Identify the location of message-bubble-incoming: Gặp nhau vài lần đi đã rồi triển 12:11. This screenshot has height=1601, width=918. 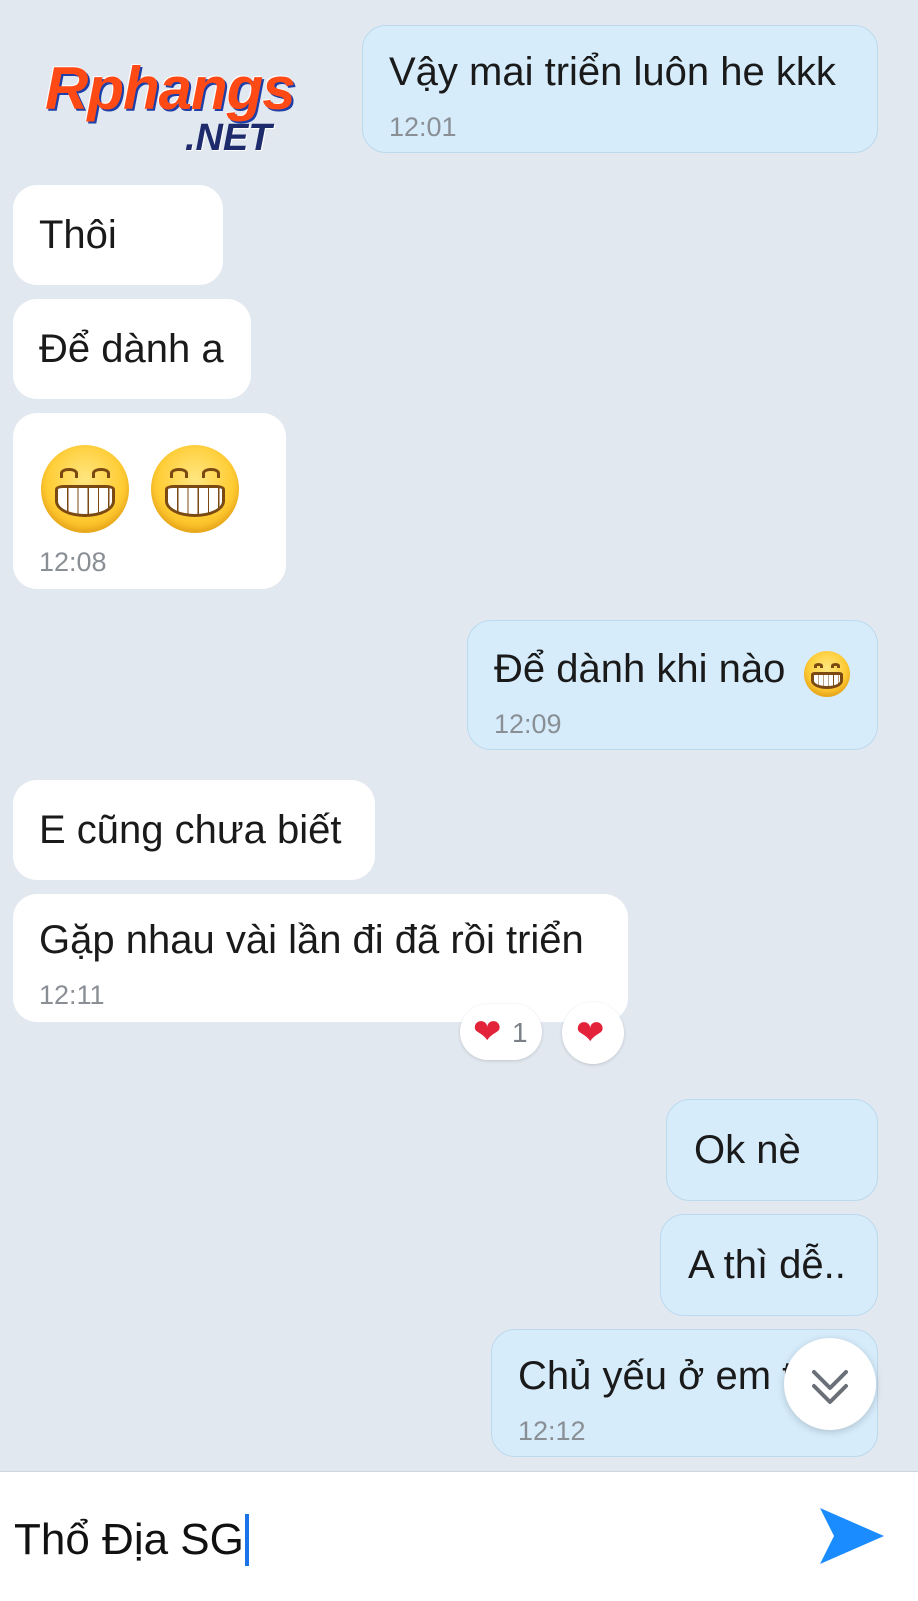
(320, 958).